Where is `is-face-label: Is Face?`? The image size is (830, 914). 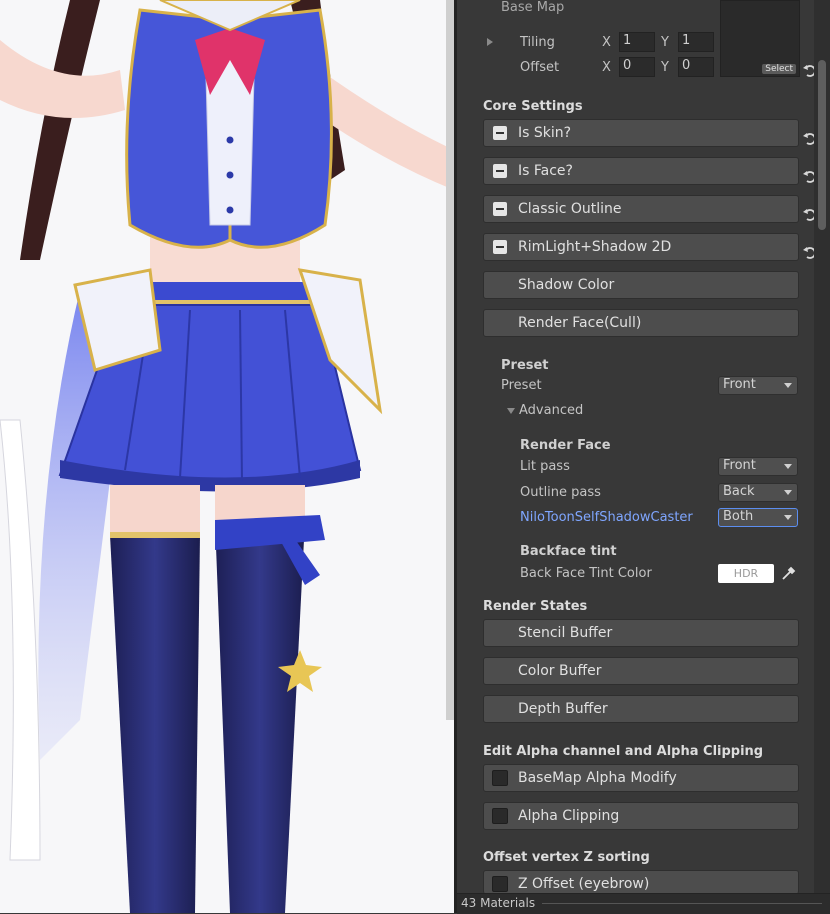 is-face-label: Is Face? is located at coordinates (545, 171).